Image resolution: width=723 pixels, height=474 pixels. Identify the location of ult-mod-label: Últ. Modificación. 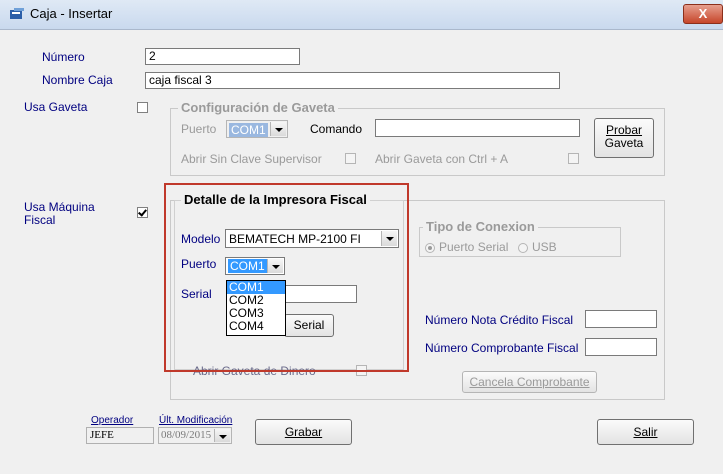
(196, 420).